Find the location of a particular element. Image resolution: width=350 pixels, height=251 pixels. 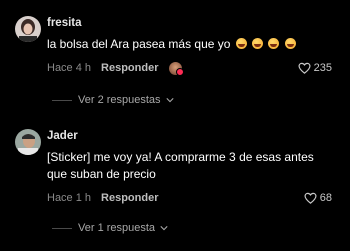

like-button: 235 is located at coordinates (315, 68).